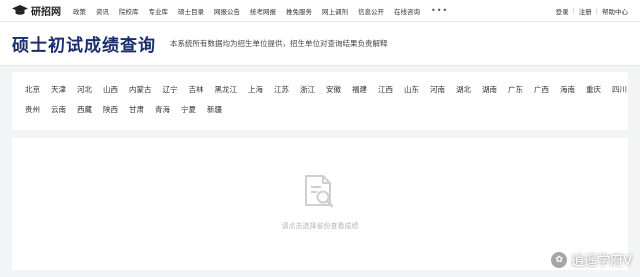 This screenshot has width=640, height=277. I want to click on region-option: 黑龙江, so click(226, 89).